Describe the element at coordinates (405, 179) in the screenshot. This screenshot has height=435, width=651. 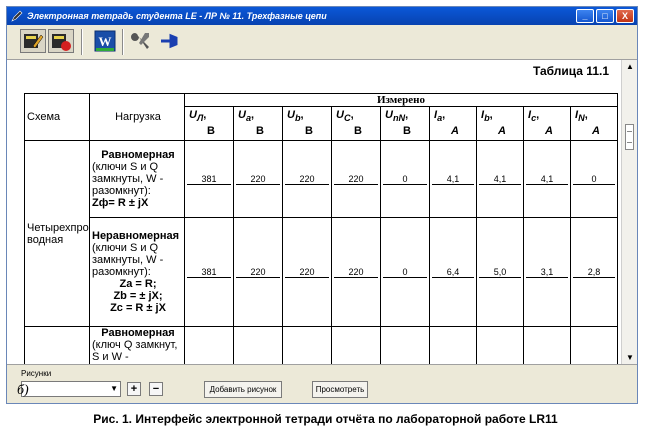
I see `cell-r1-UnN: 0` at that location.